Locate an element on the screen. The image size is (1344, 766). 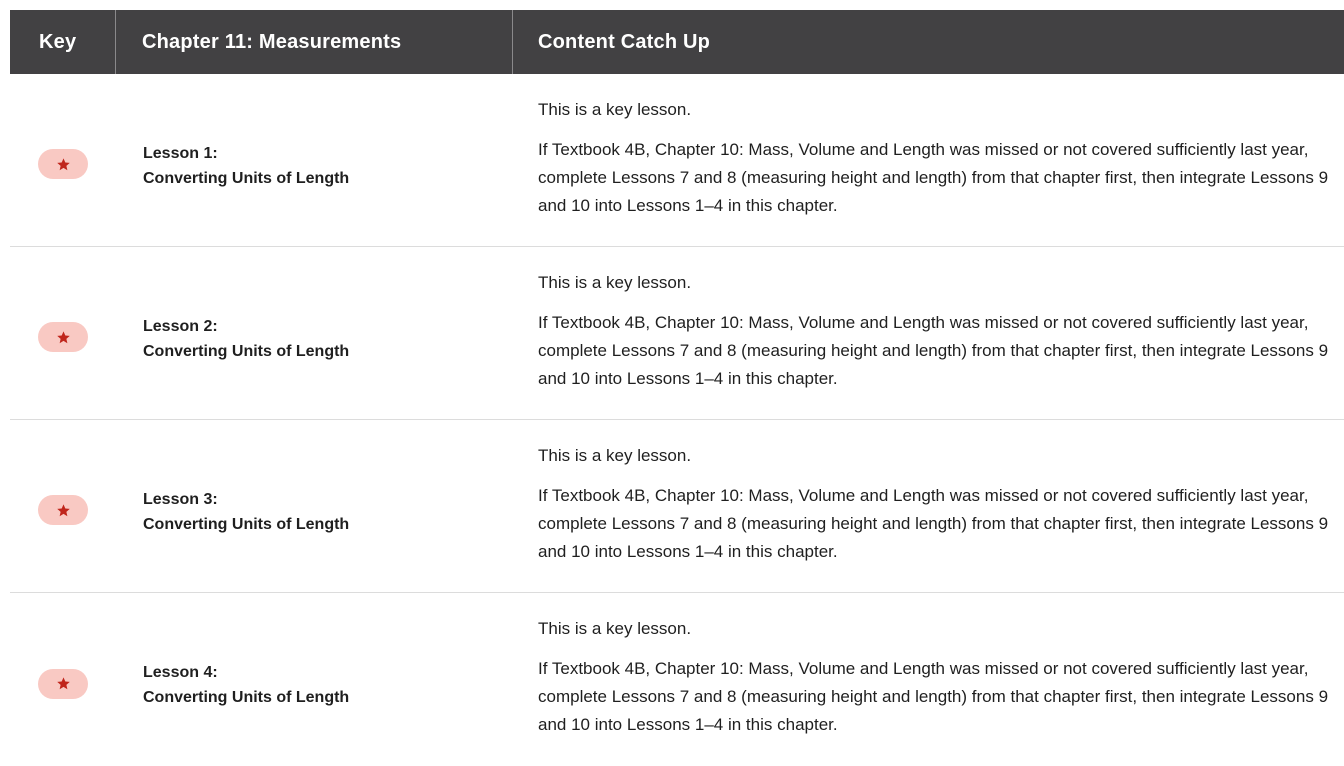
lesson-title: Lesson 2: is located at coordinates (180, 326).